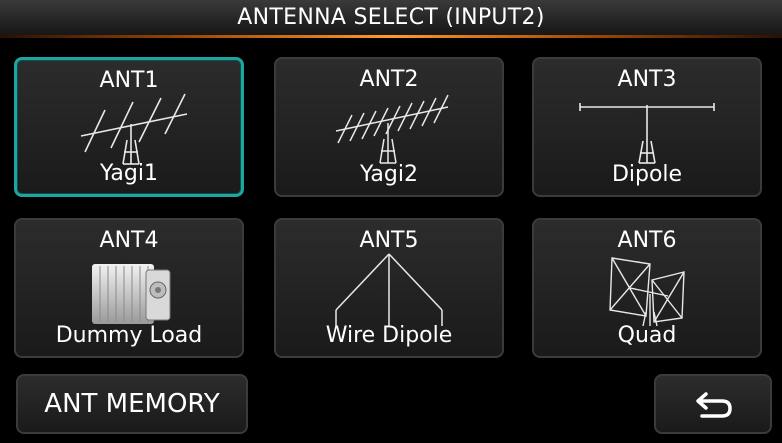 This screenshot has height=443, width=782. Describe the element at coordinates (647, 292) in the screenshot. I see `quad-antenna-icon` at that location.